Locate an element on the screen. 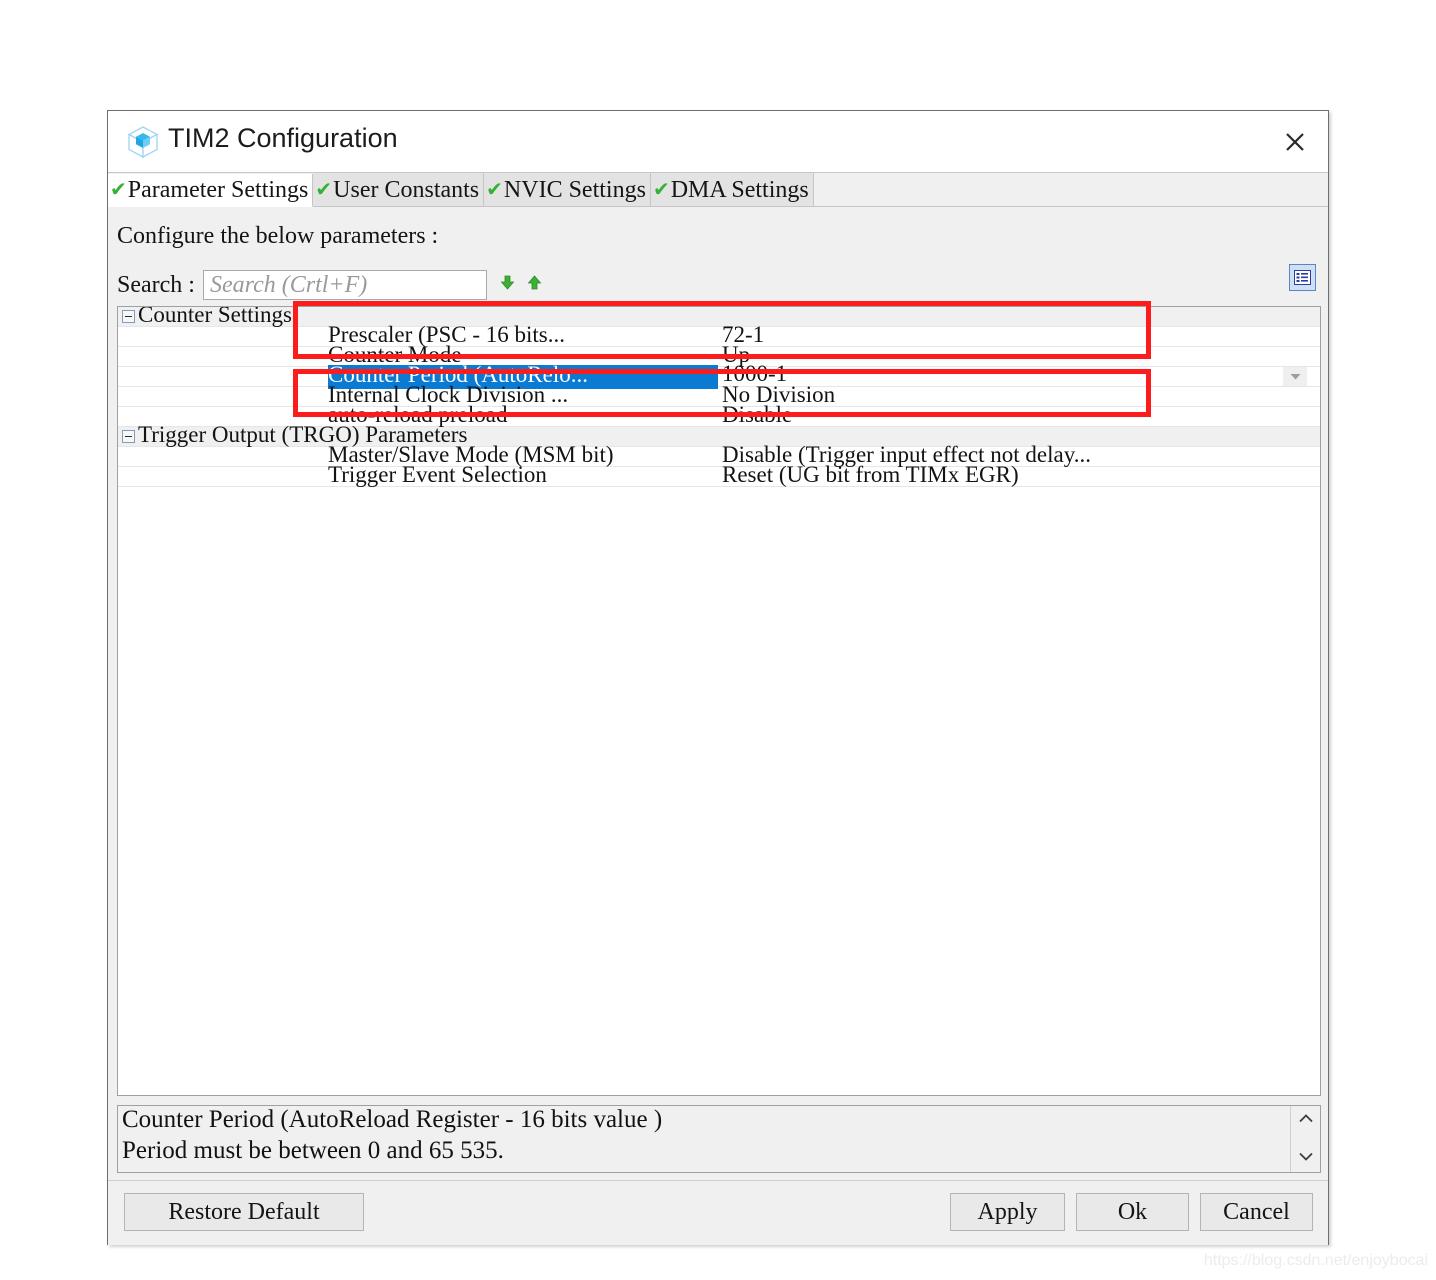 The height and width of the screenshot is (1280, 1436). restore-default-button: Restore Default is located at coordinates (244, 1212).